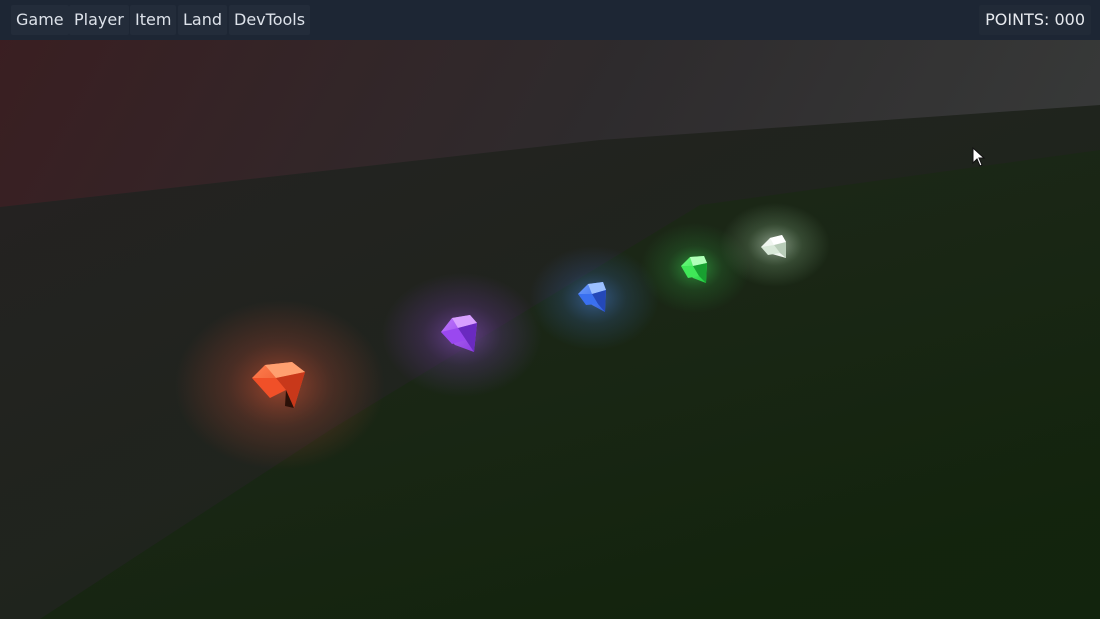 The height and width of the screenshot is (619, 1100). Describe the element at coordinates (594, 298) in the screenshot. I see `blue-gem` at that location.